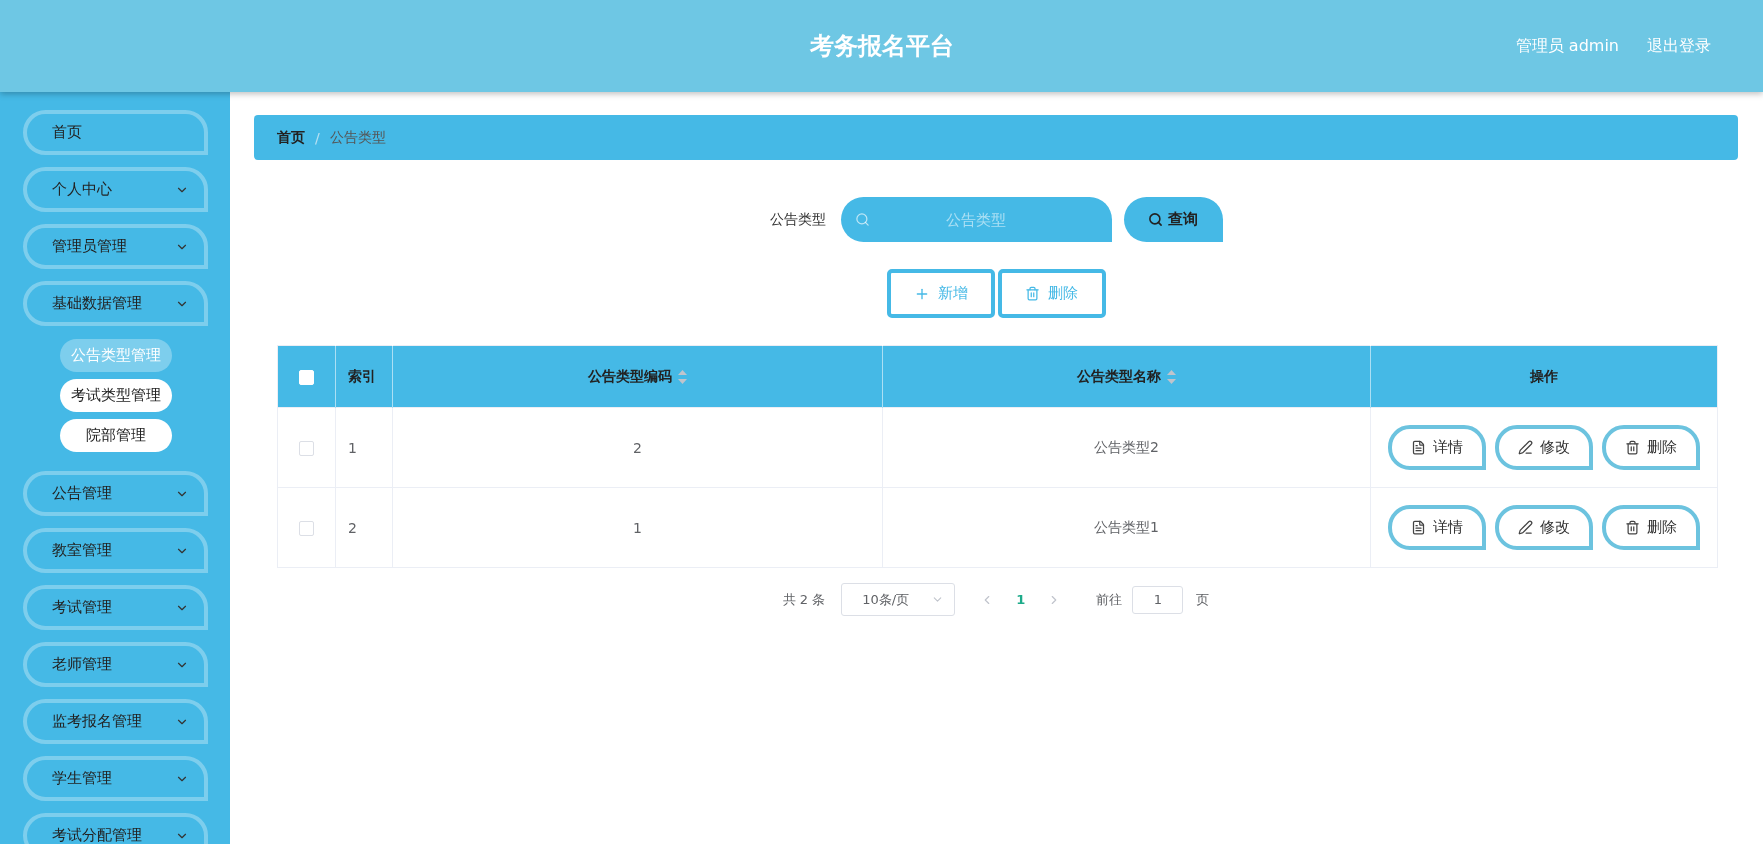 The image size is (1763, 844). Describe the element at coordinates (115, 828) in the screenshot. I see `menu-item: 考试分配管理` at that location.